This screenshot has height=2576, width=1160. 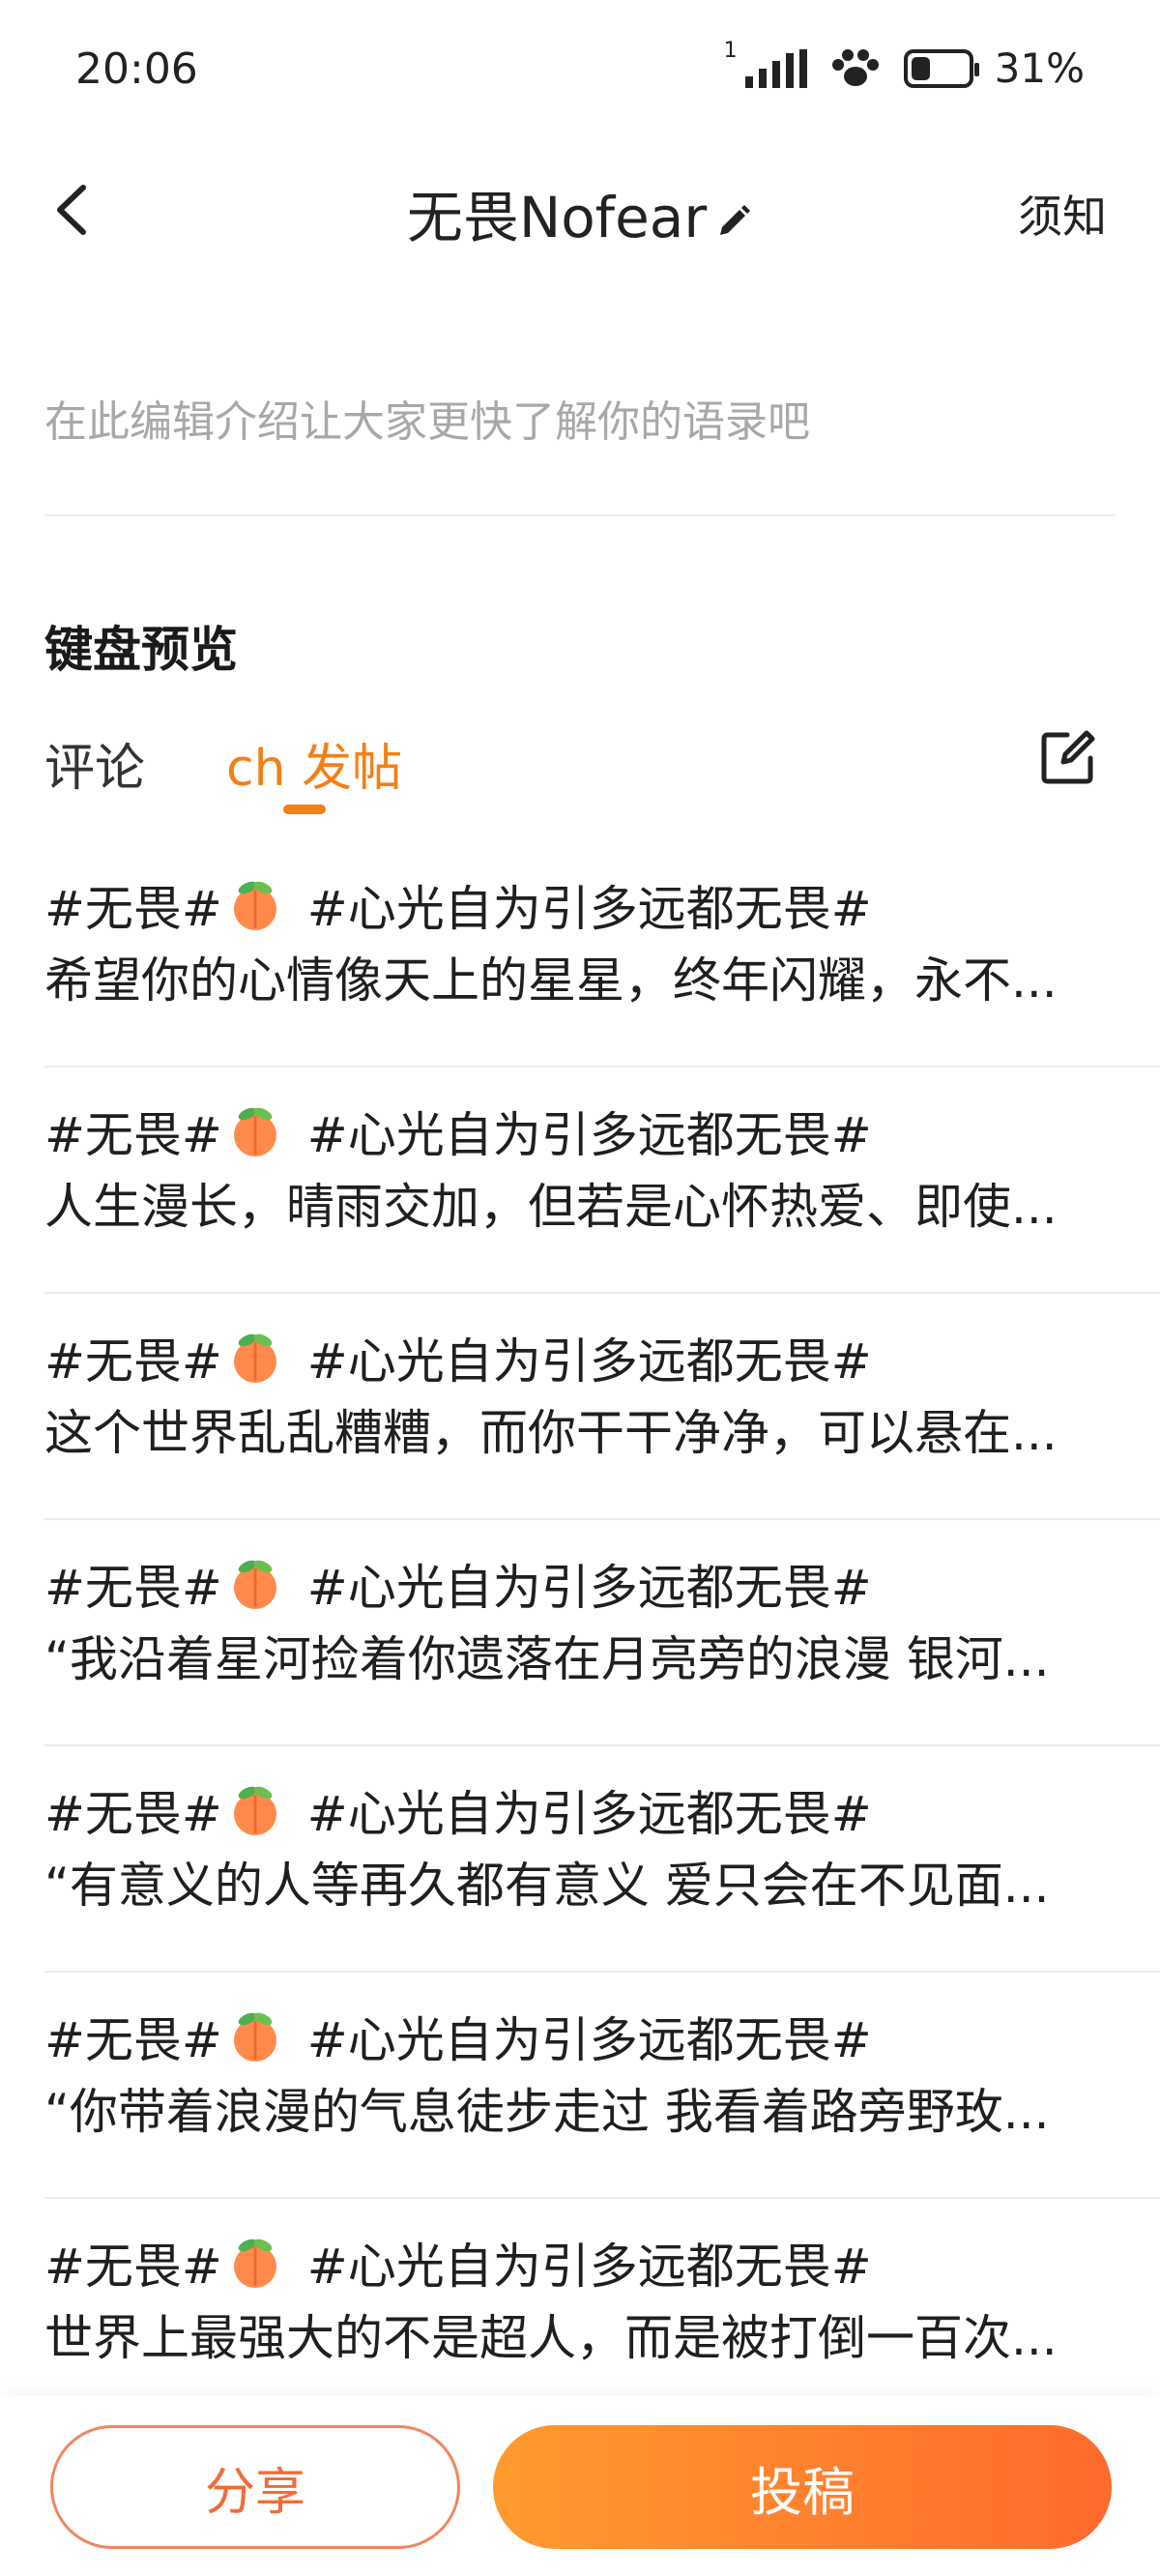 I want to click on signal-icon, so click(x=776, y=68).